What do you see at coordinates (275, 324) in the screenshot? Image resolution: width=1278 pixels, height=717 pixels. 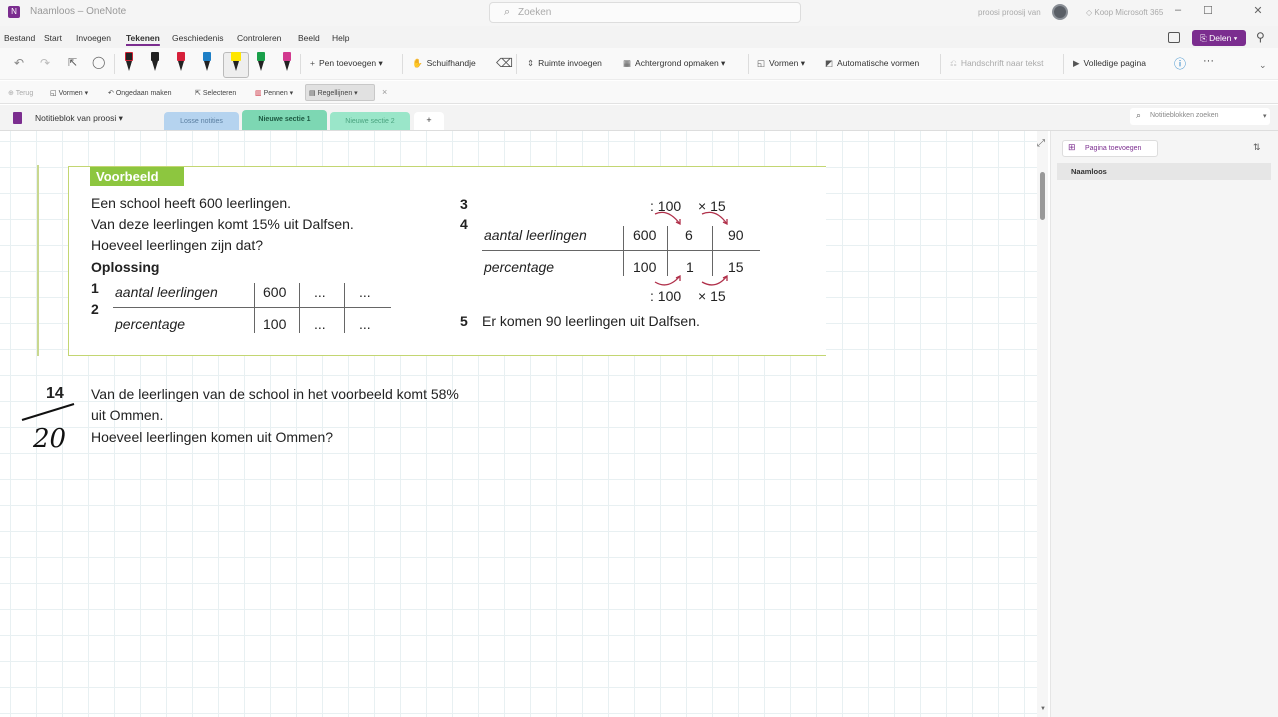 I see `table-left-cell: 100` at bounding box center [275, 324].